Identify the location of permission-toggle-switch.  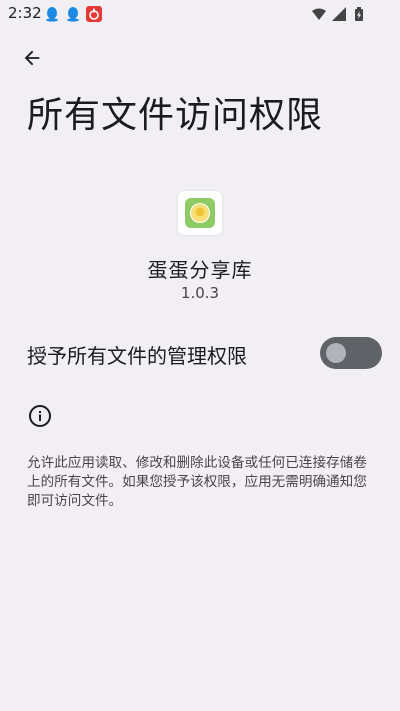
(351, 353).